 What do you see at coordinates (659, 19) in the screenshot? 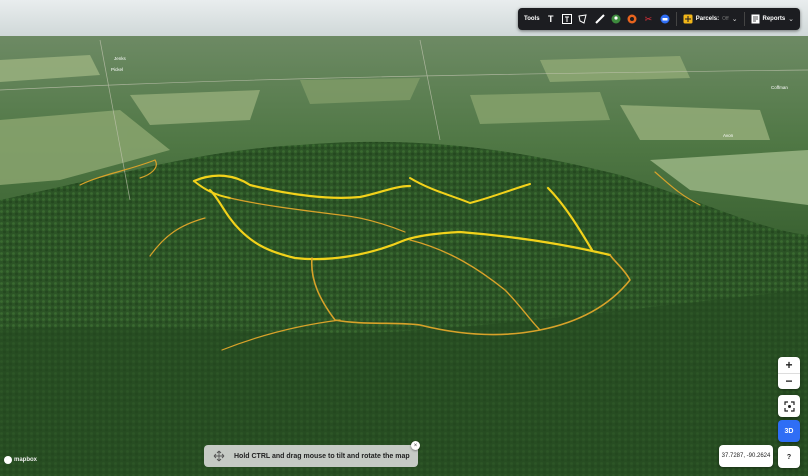
I see `map-toolbar: Tools T ✂ Parcels: Off ⌄ Reports ⌄` at bounding box center [659, 19].